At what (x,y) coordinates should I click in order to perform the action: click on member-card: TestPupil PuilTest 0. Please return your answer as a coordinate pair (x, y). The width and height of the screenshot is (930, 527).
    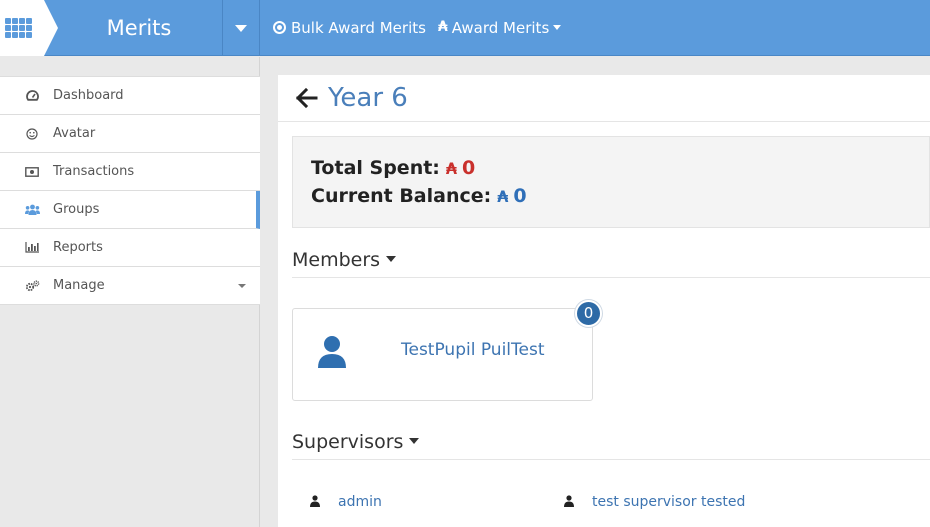
    Looking at the image, I should click on (447, 350).